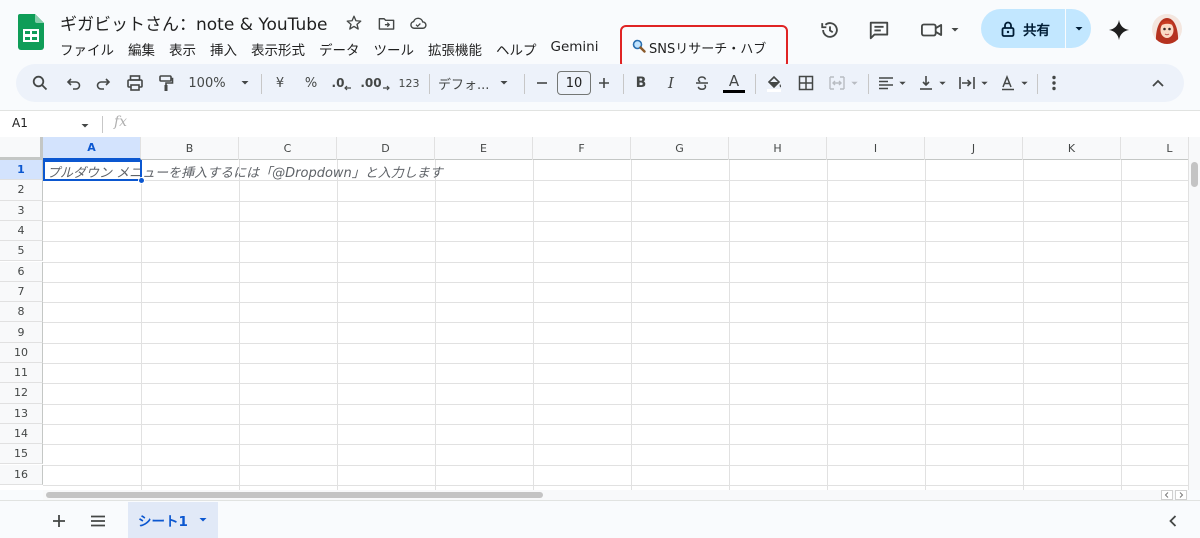 The image size is (1200, 538). What do you see at coordinates (21, 148) in the screenshot?
I see `select-all-corner` at bounding box center [21, 148].